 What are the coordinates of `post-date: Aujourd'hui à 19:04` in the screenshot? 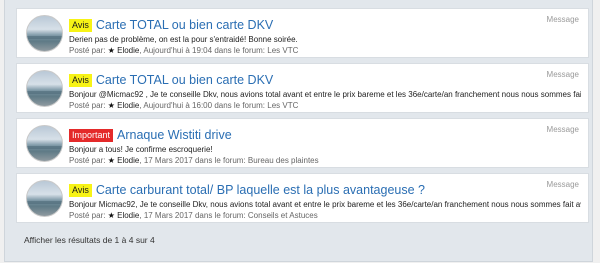 It's located at (178, 50).